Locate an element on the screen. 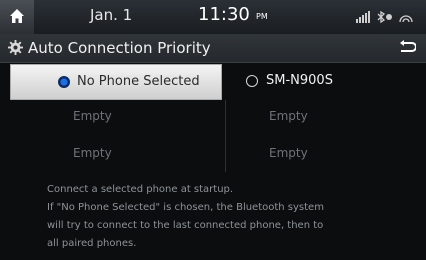 The width and height of the screenshot is (426, 260). option-no-phone-selected: No Phone Selected is located at coordinates (116, 82).